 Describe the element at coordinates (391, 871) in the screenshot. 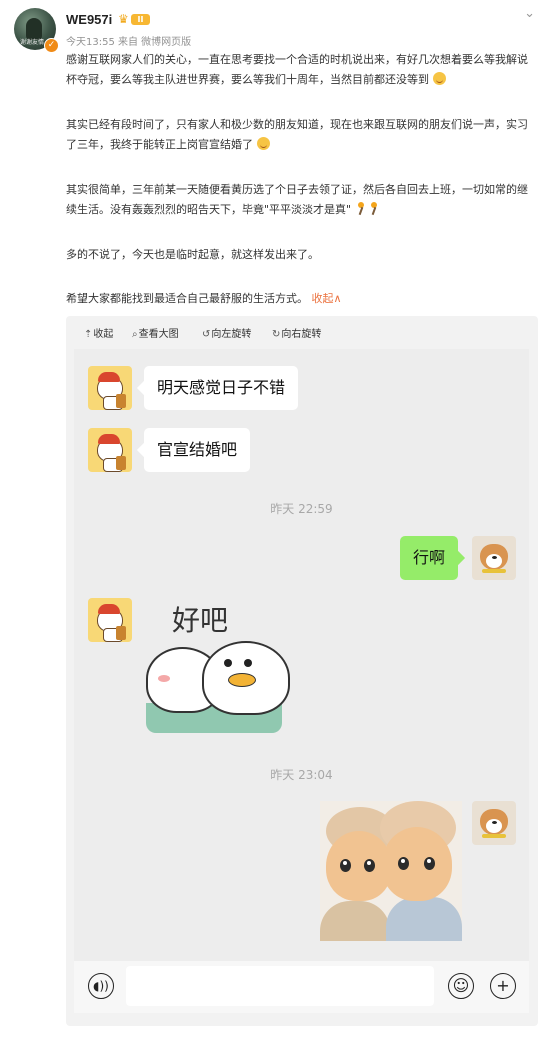

I see `kittens-photo` at that location.